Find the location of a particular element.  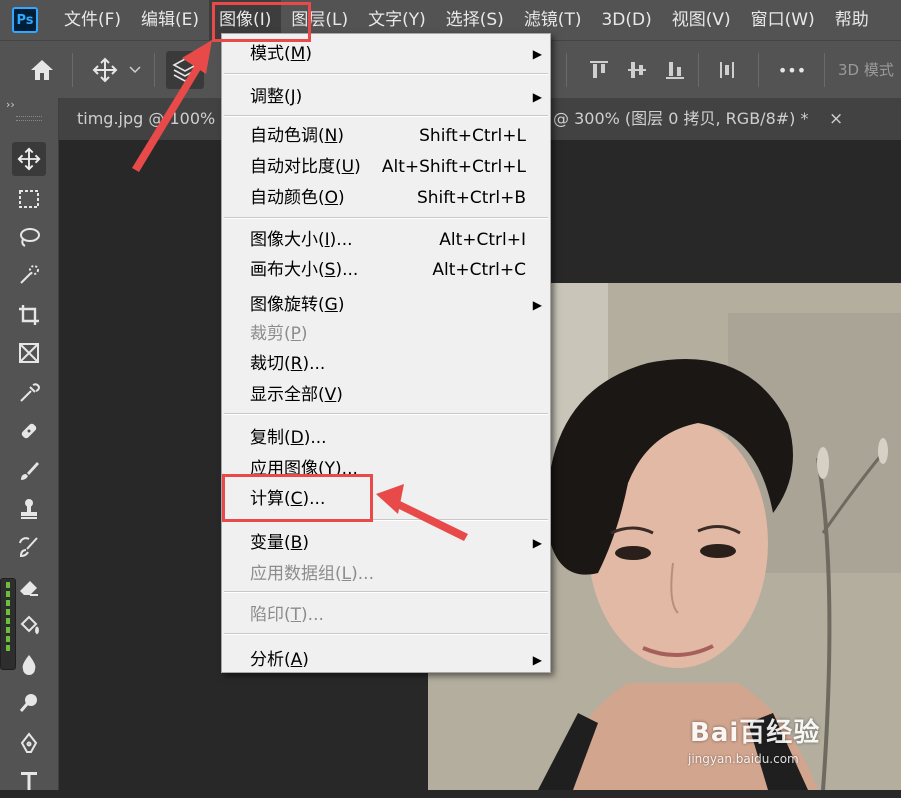

menu-help: 帮助 is located at coordinates (852, 20).